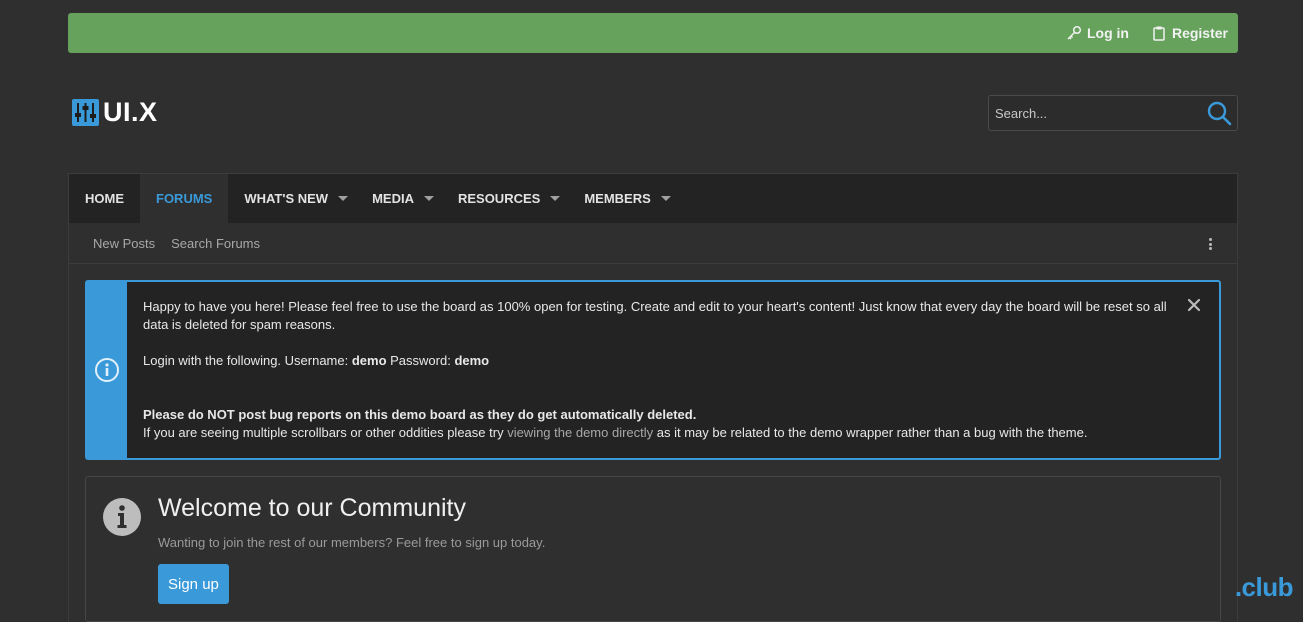  What do you see at coordinates (122, 517) in the screenshot?
I see `info-circle-icon` at bounding box center [122, 517].